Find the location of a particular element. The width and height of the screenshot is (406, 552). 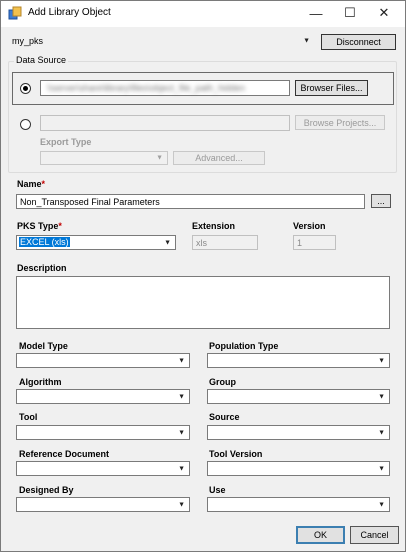

tool-label: Tool is located at coordinates (28, 417).